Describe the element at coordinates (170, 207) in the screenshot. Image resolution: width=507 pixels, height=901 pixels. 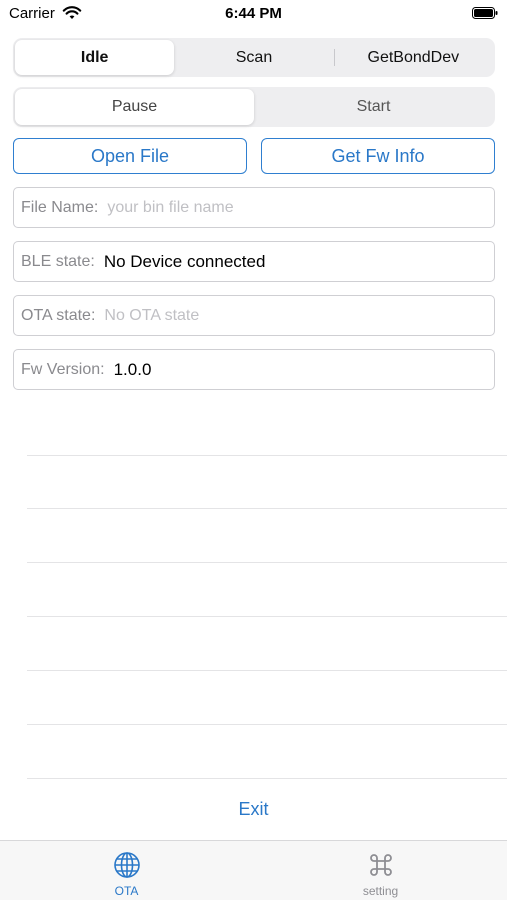
I see `file-name-placeholder: your bin file name` at that location.